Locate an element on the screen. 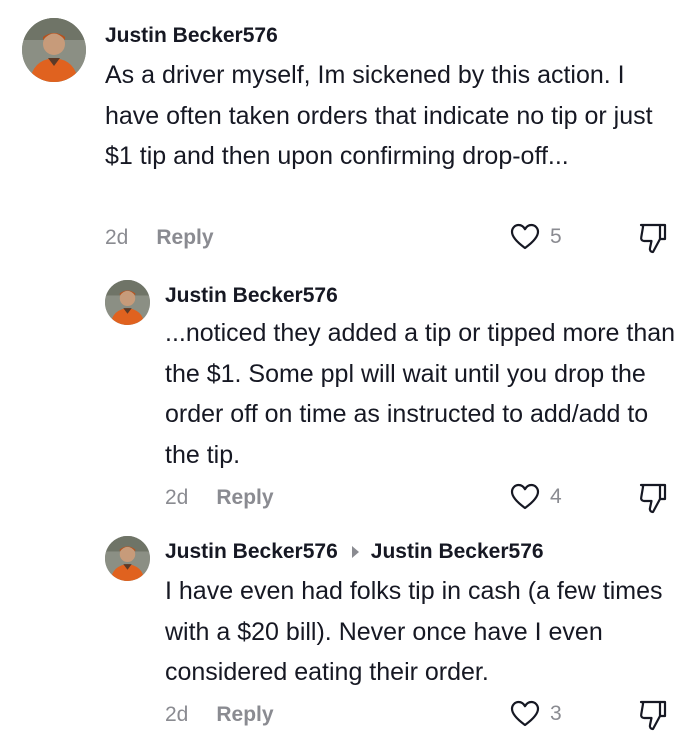 Image resolution: width=700 pixels, height=744 pixels. like-button: 5 is located at coordinates (536, 236).